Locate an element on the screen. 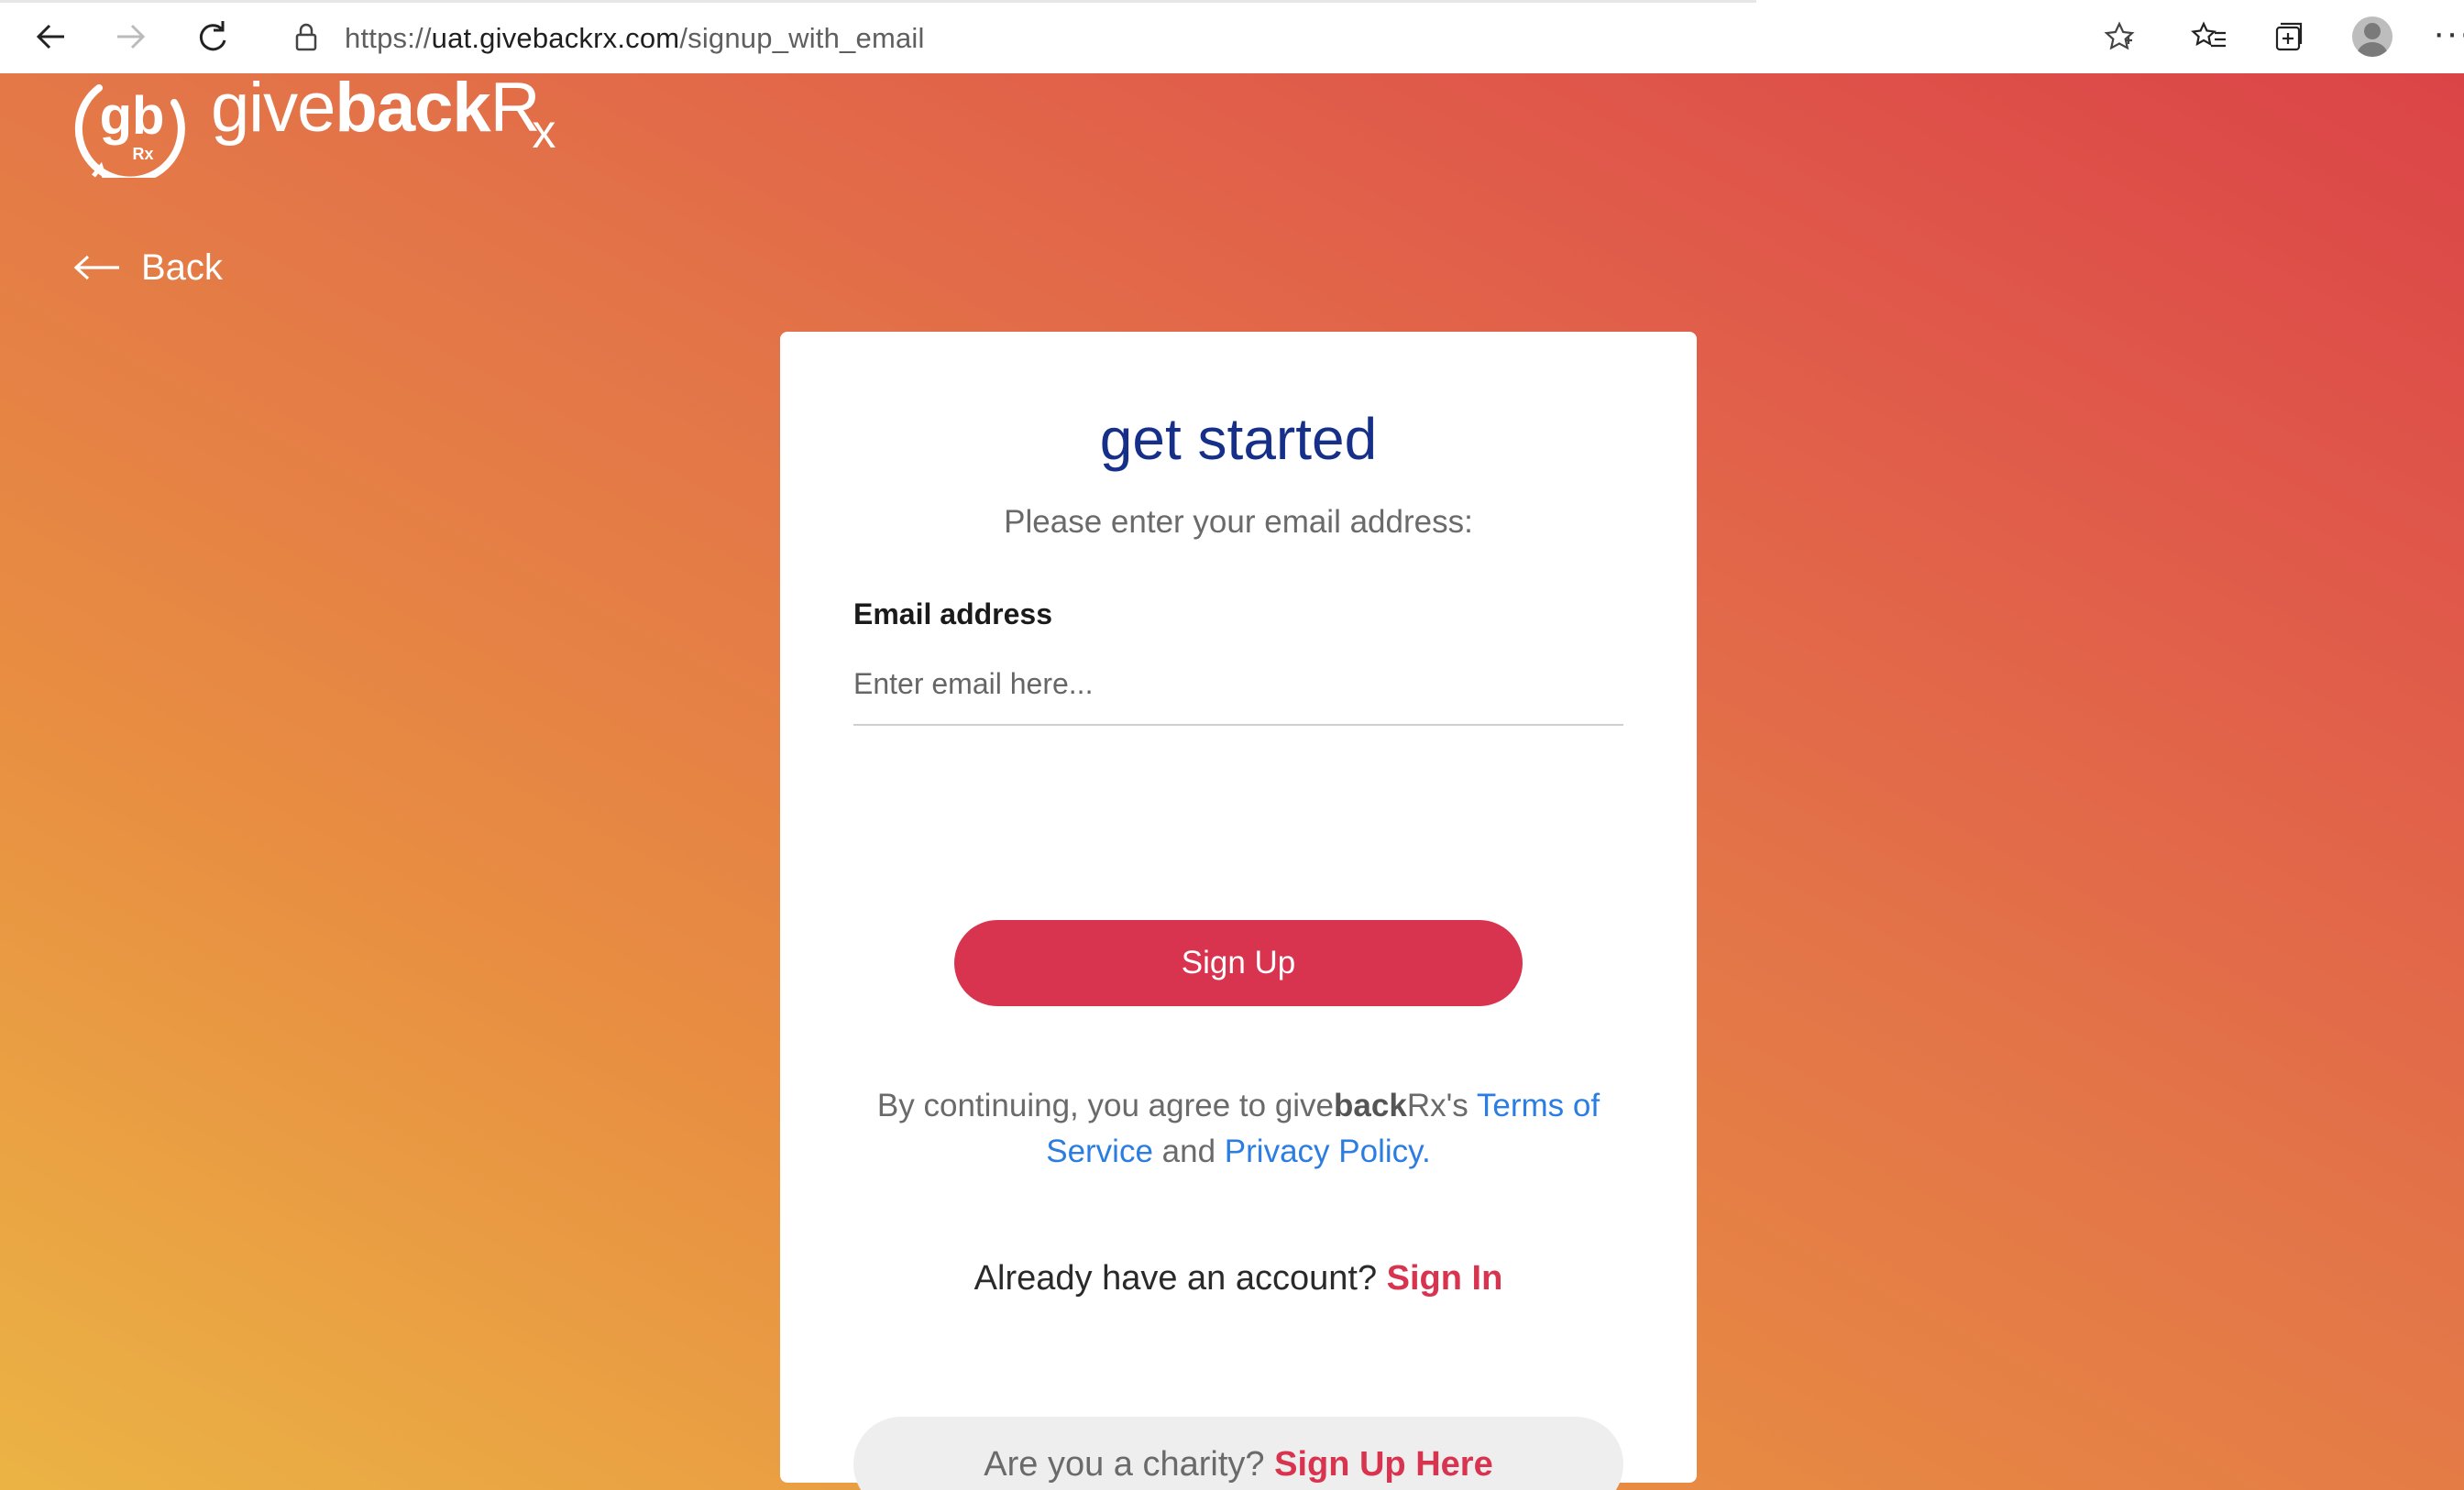 The height and width of the screenshot is (1490, 2464). url-path: /signup_with_email is located at coordinates (802, 38).